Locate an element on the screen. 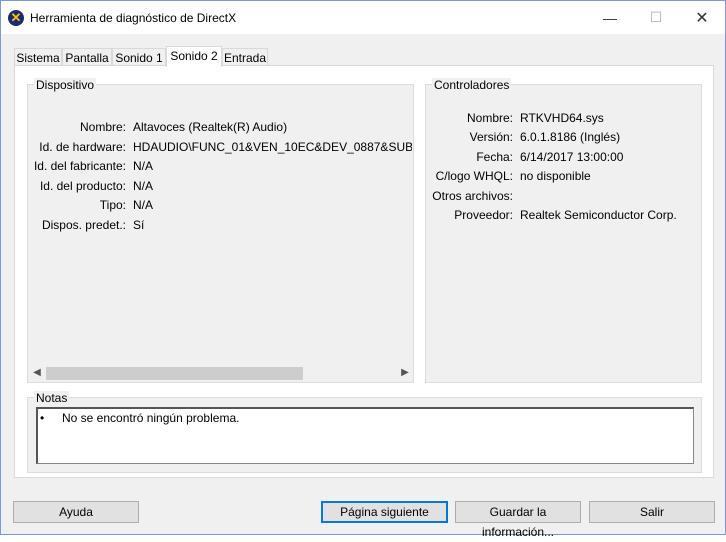 The image size is (726, 542). scroll-left-icon: ◀ is located at coordinates (37, 373).